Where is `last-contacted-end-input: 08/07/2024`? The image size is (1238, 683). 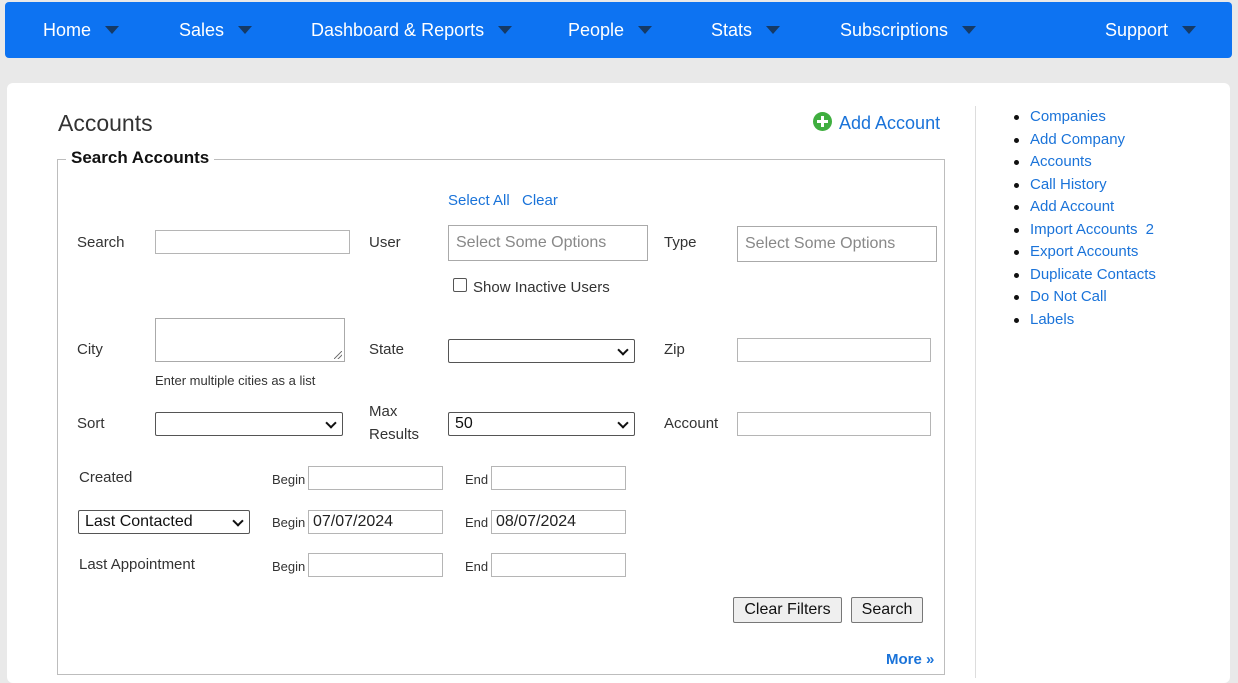
last-contacted-end-input: 08/07/2024 is located at coordinates (558, 522).